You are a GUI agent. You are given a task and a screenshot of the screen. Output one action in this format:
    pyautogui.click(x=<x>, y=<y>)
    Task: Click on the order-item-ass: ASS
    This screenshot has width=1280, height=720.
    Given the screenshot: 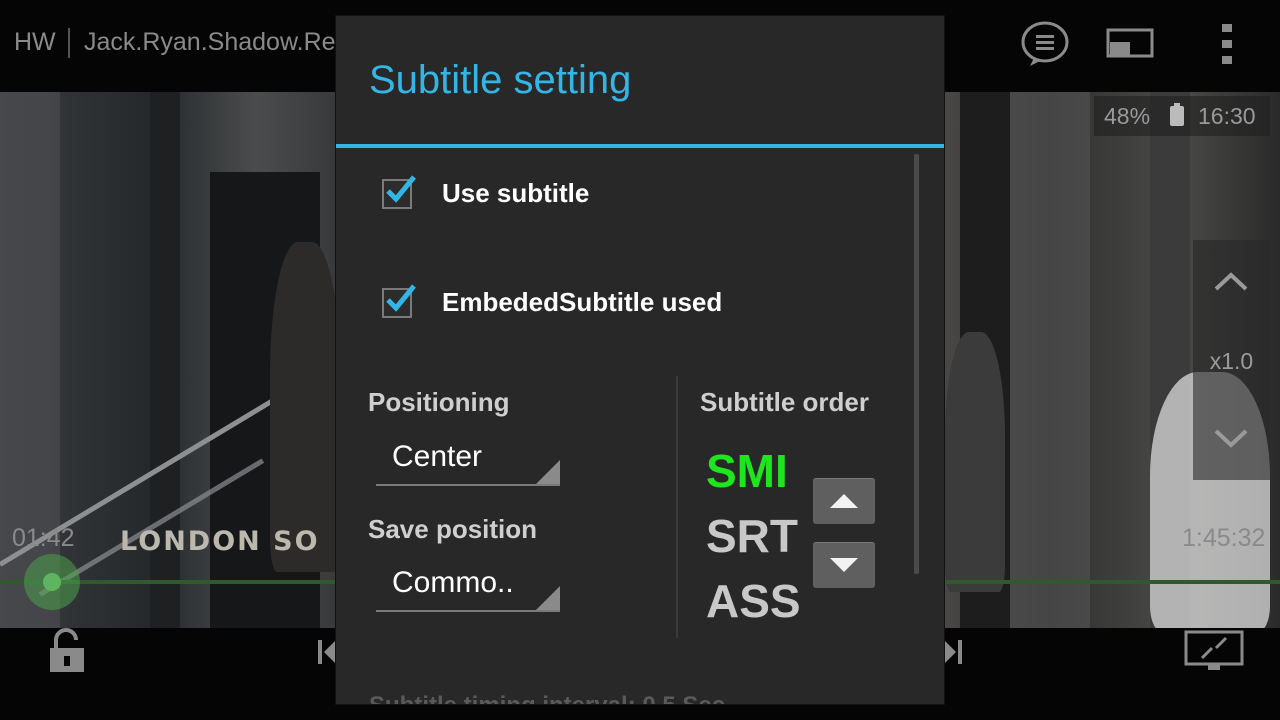 What is the action you would take?
    pyautogui.click(x=753, y=601)
    